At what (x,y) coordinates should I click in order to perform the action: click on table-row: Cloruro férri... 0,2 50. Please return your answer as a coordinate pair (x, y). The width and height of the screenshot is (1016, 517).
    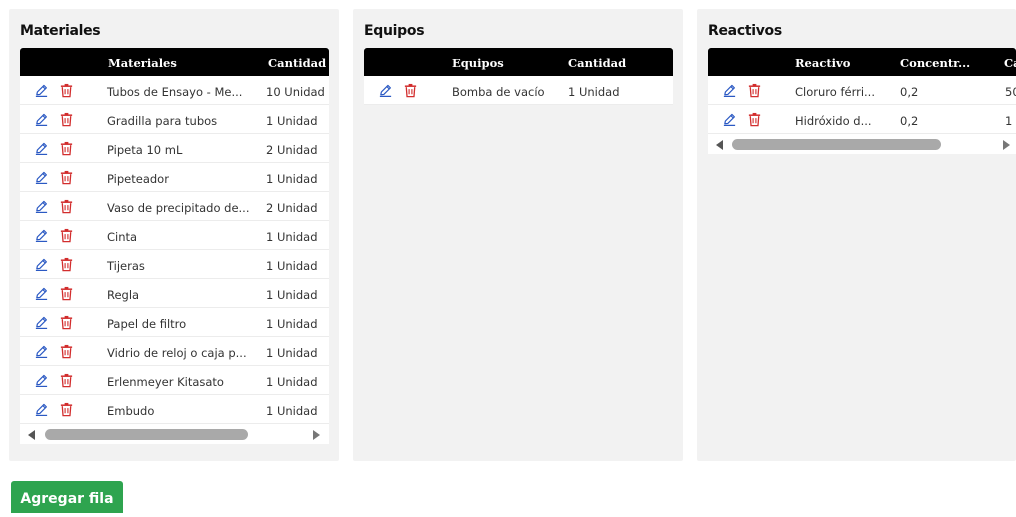
    Looking at the image, I should click on (862, 90).